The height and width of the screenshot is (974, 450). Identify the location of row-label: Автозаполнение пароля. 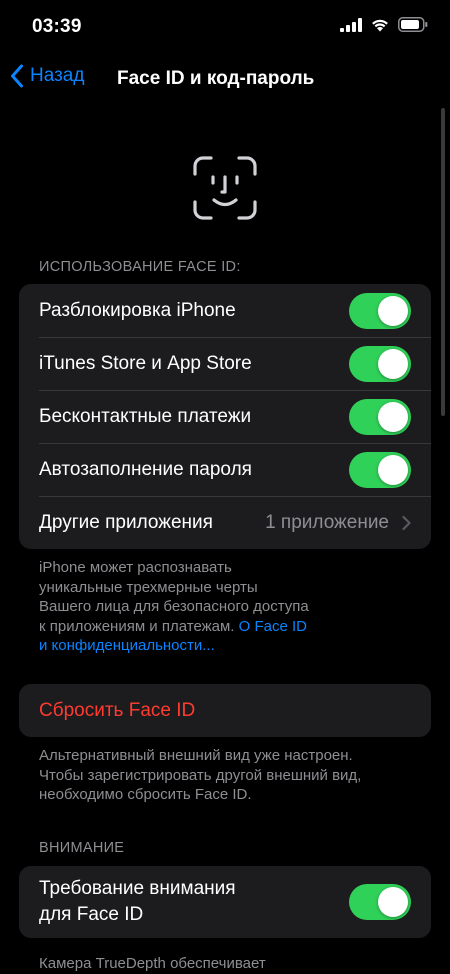
(145, 469).